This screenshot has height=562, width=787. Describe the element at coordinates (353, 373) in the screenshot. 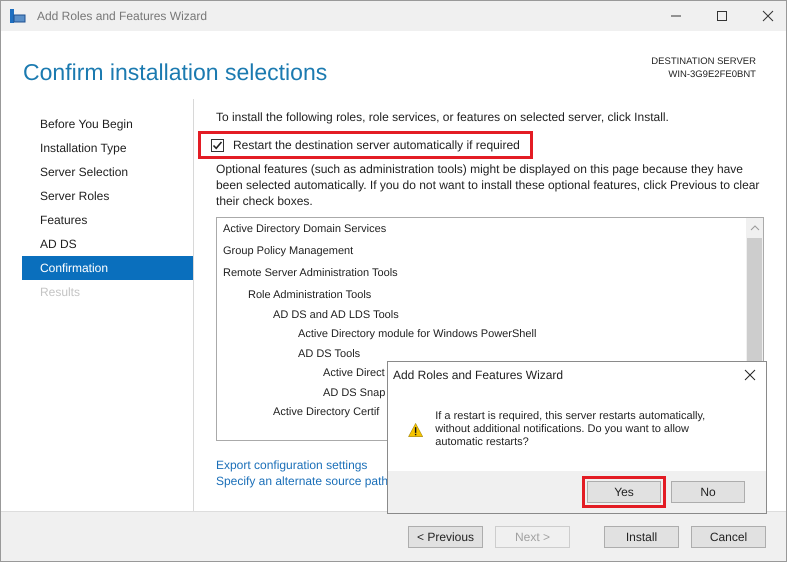

I see `feature-item: Active Direct` at that location.